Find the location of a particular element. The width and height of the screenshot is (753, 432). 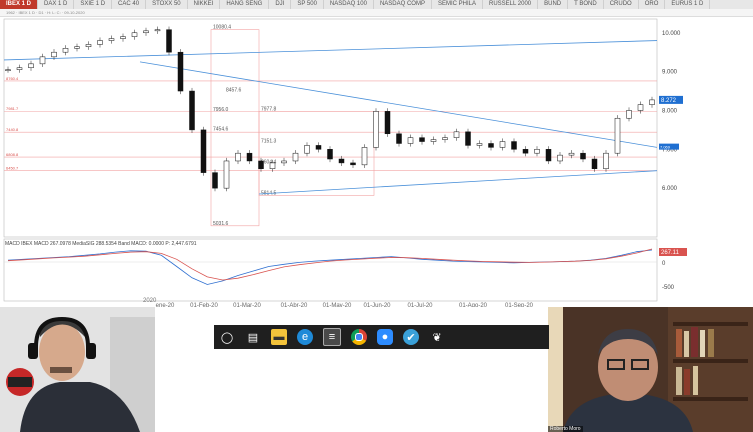

app-icon: ≡ is located at coordinates (332, 337).